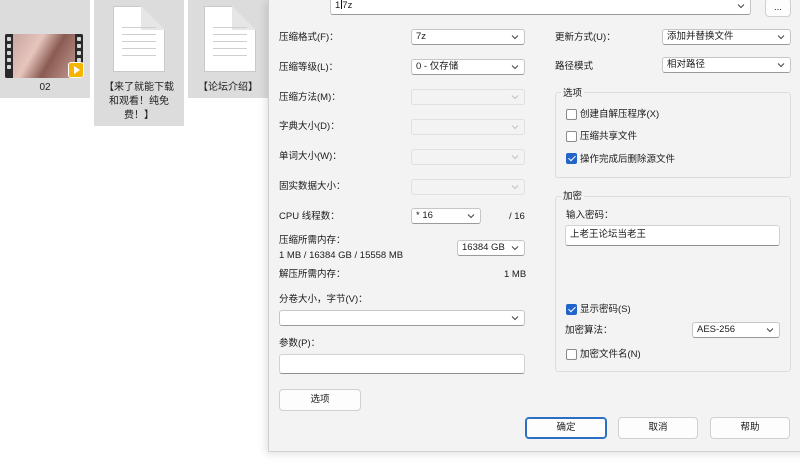 The height and width of the screenshot is (474, 800). What do you see at coordinates (312, 186) in the screenshot?
I see `solid-label: 固实数据大小：` at bounding box center [312, 186].